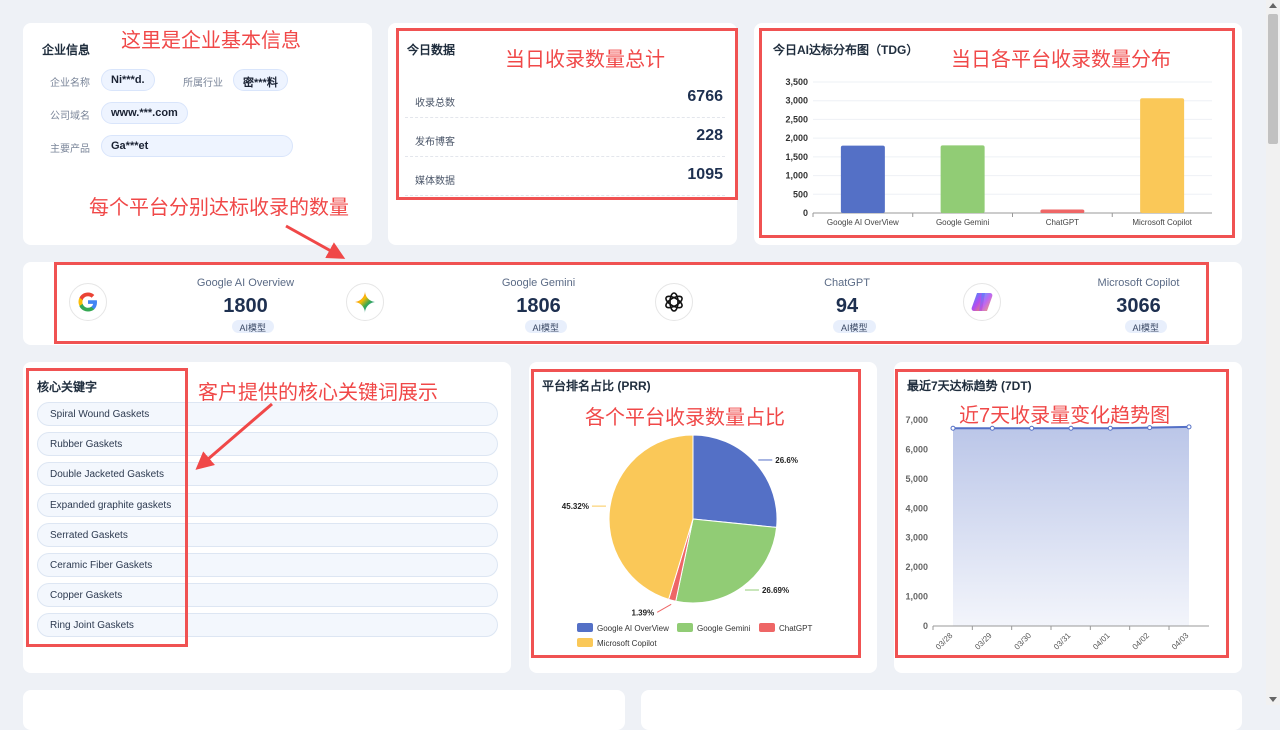  Describe the element at coordinates (197, 146) in the screenshot. I see `product-value: Ga***et` at that location.